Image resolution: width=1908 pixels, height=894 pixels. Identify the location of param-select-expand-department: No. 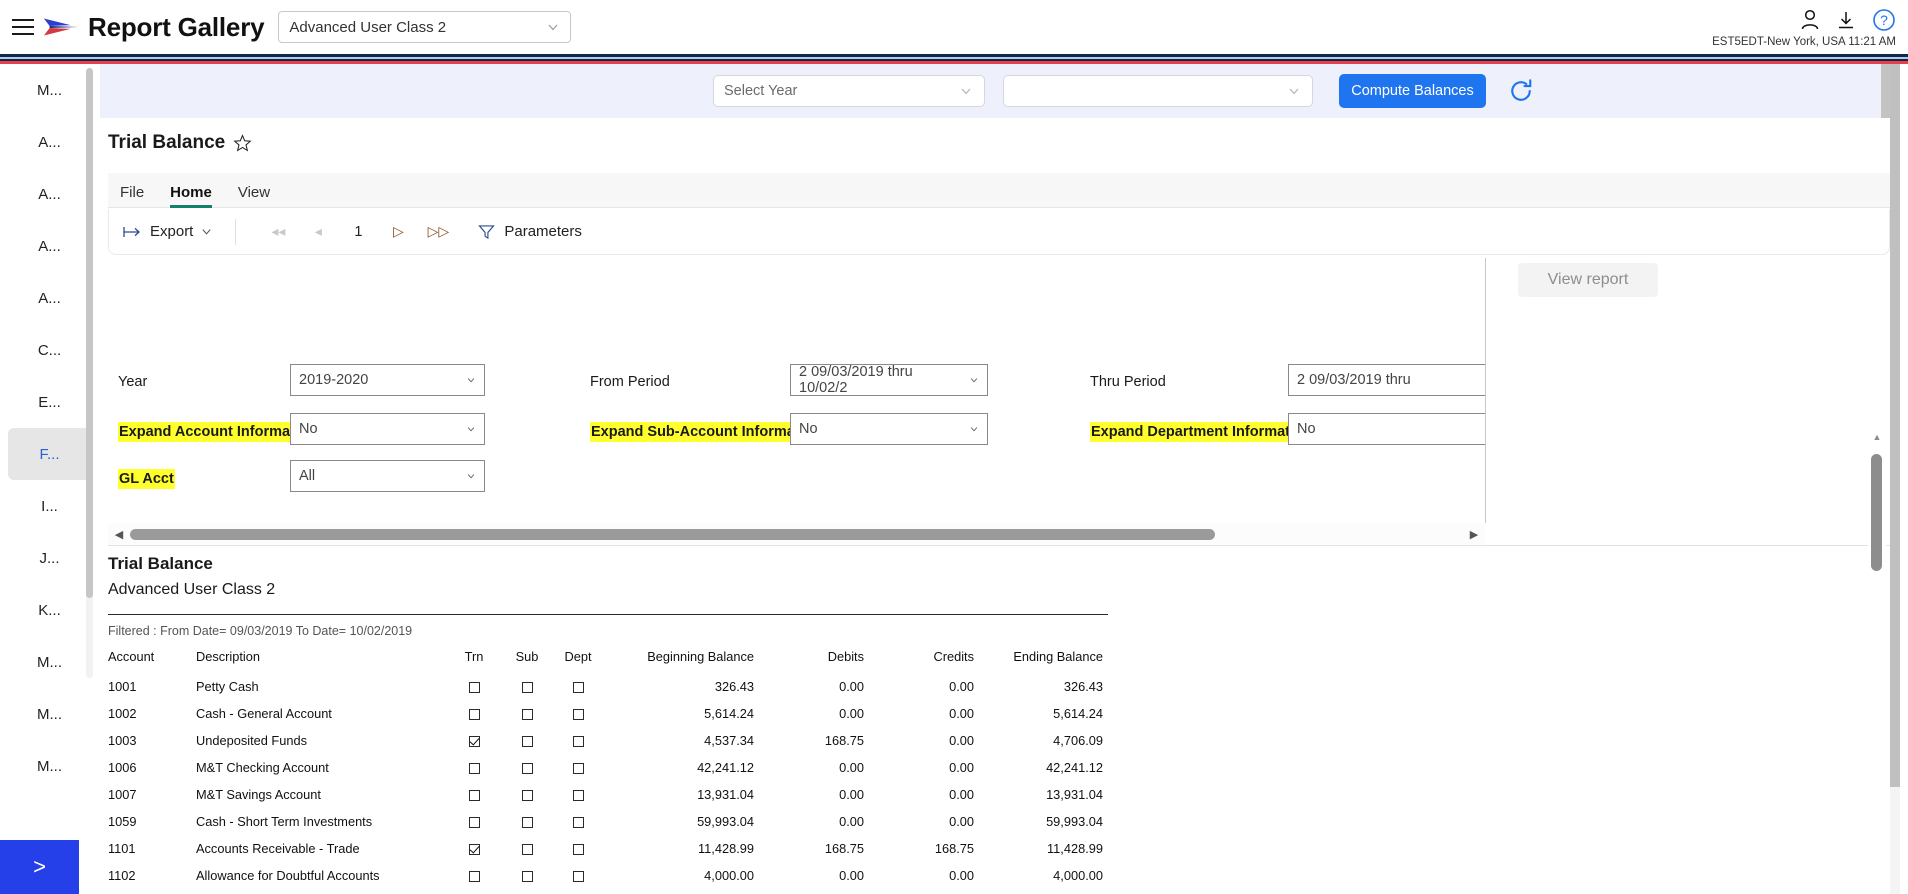
(1387, 429).